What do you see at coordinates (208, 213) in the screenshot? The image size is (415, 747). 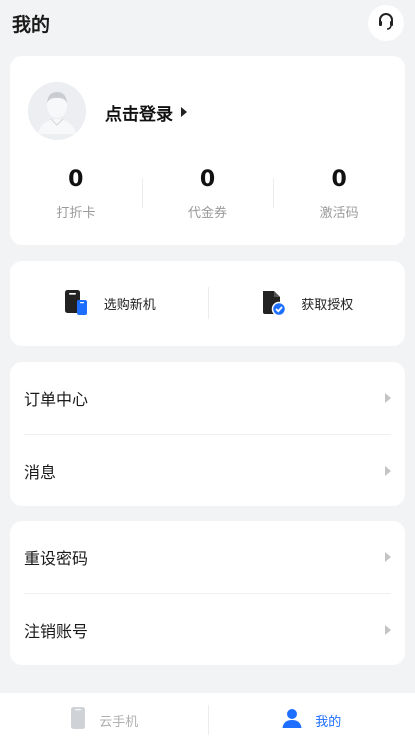 I see `stat-label: 代金券` at bounding box center [208, 213].